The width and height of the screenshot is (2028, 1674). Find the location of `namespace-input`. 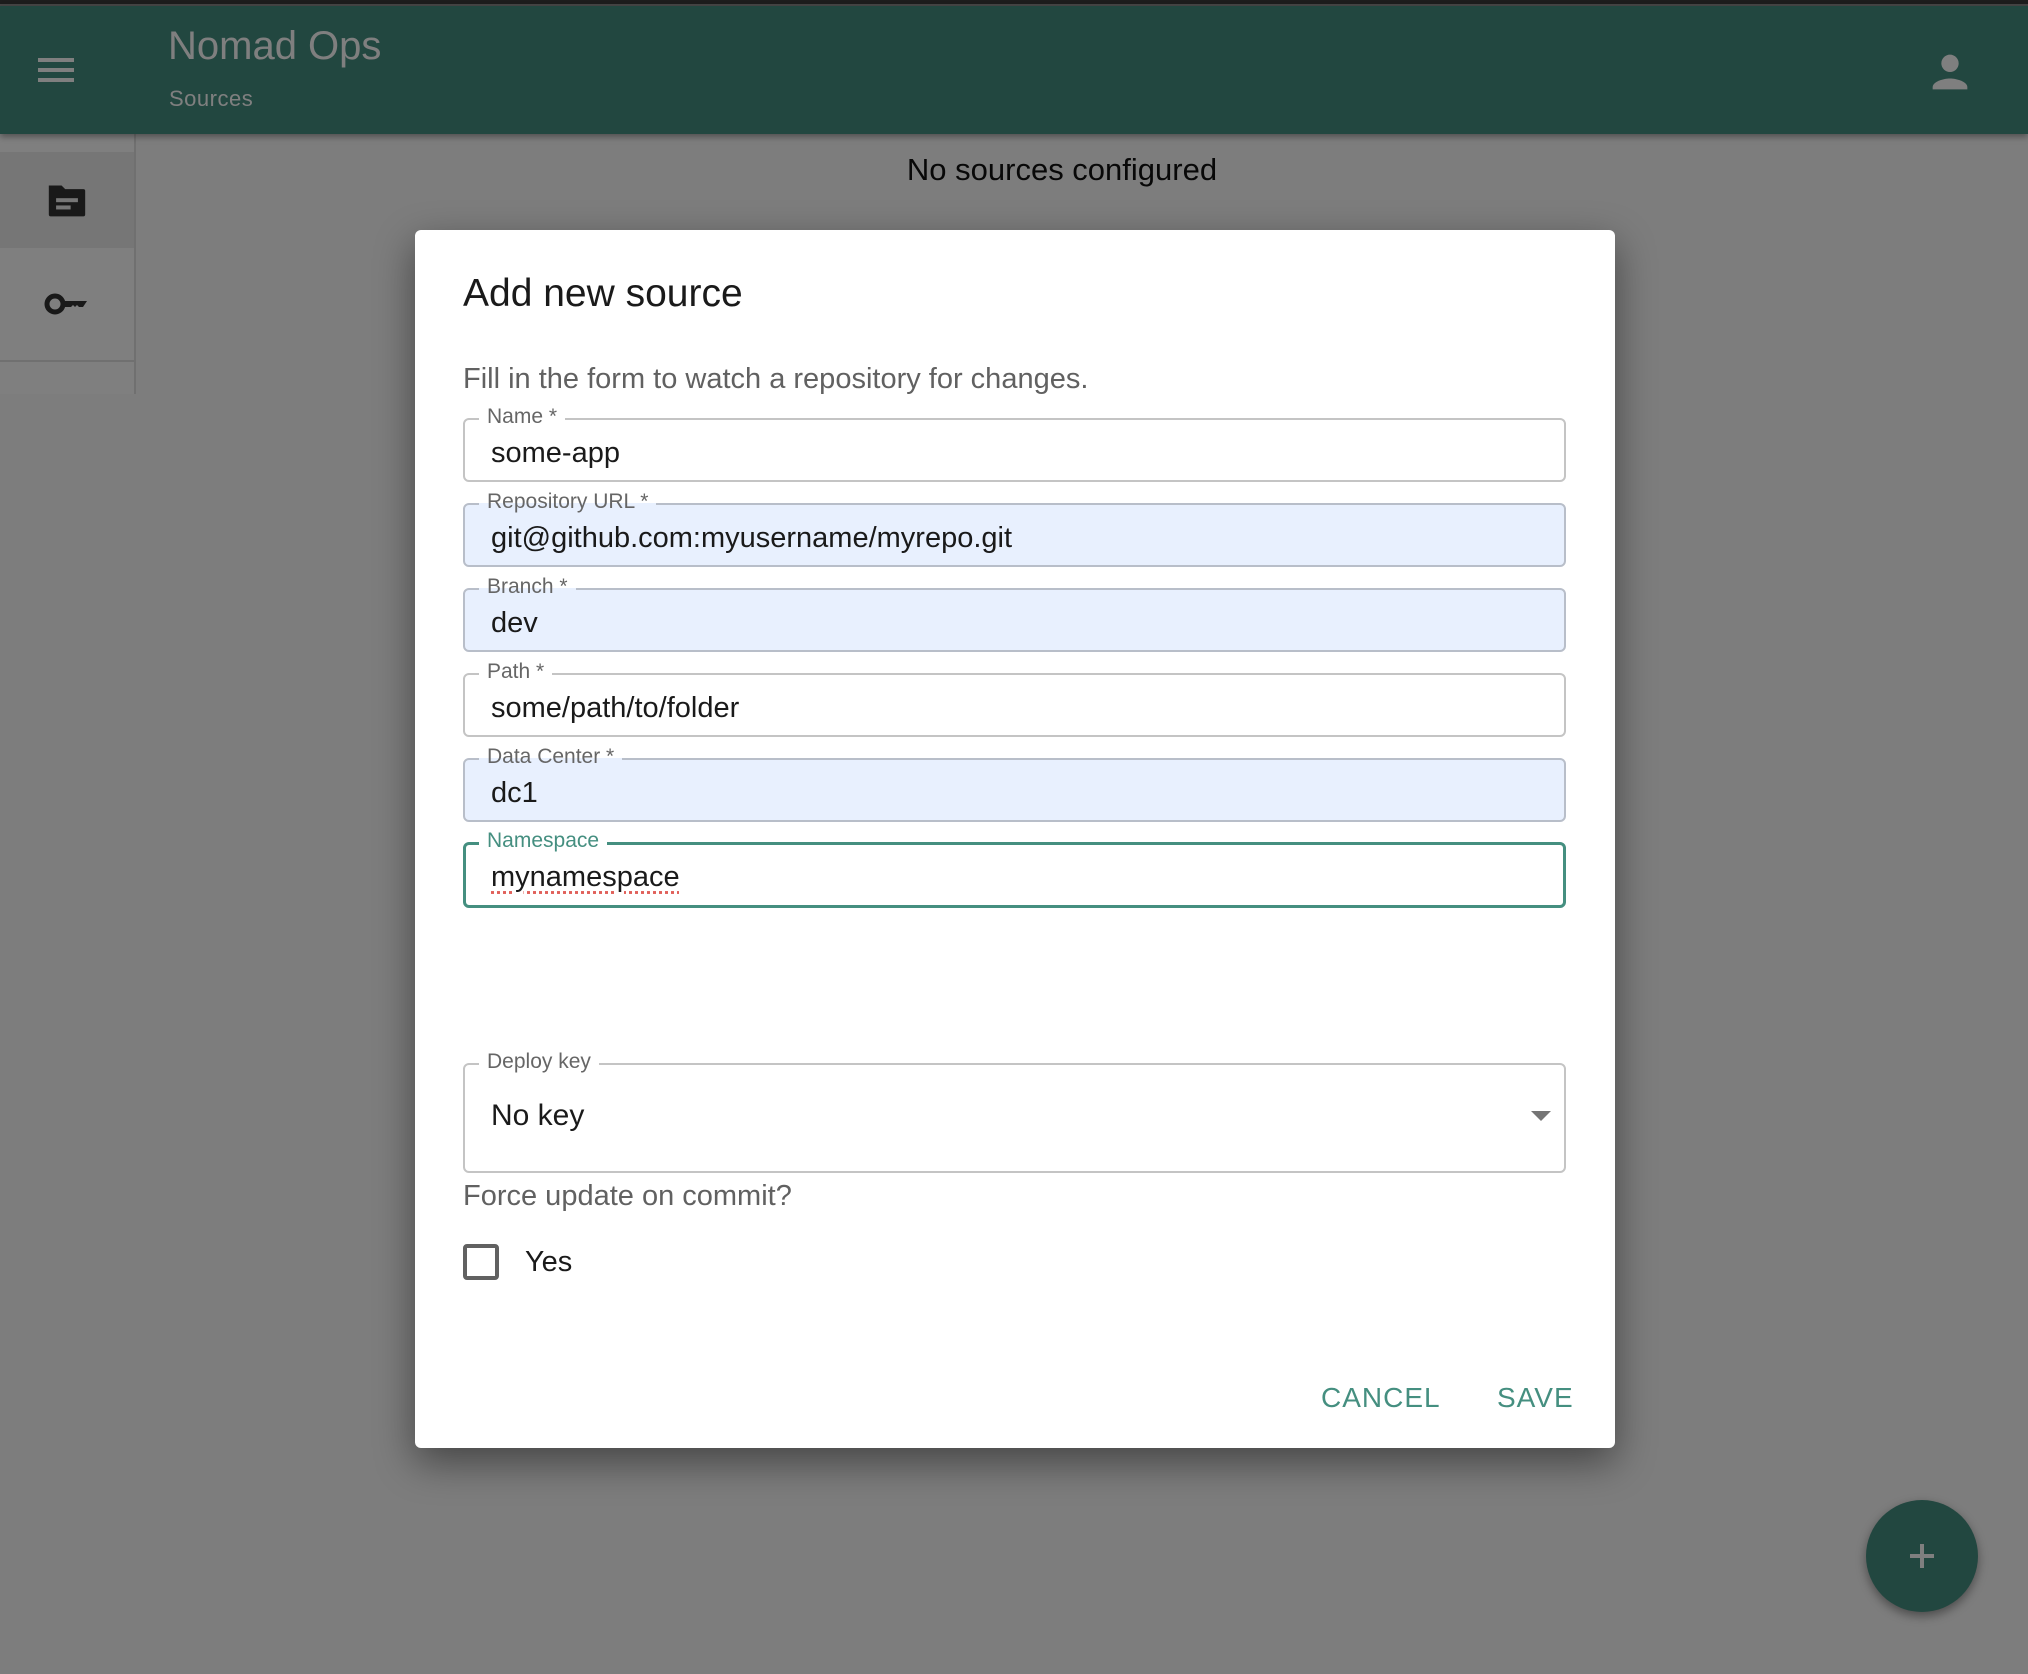

namespace-input is located at coordinates (1014, 875).